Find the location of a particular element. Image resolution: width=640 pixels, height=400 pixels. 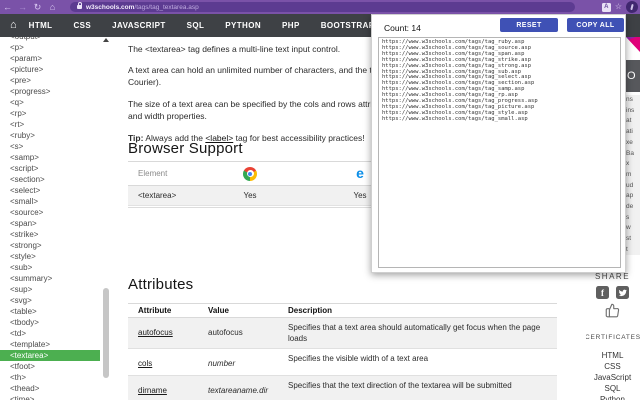

nav-item: PHP is located at coordinates (291, 25).